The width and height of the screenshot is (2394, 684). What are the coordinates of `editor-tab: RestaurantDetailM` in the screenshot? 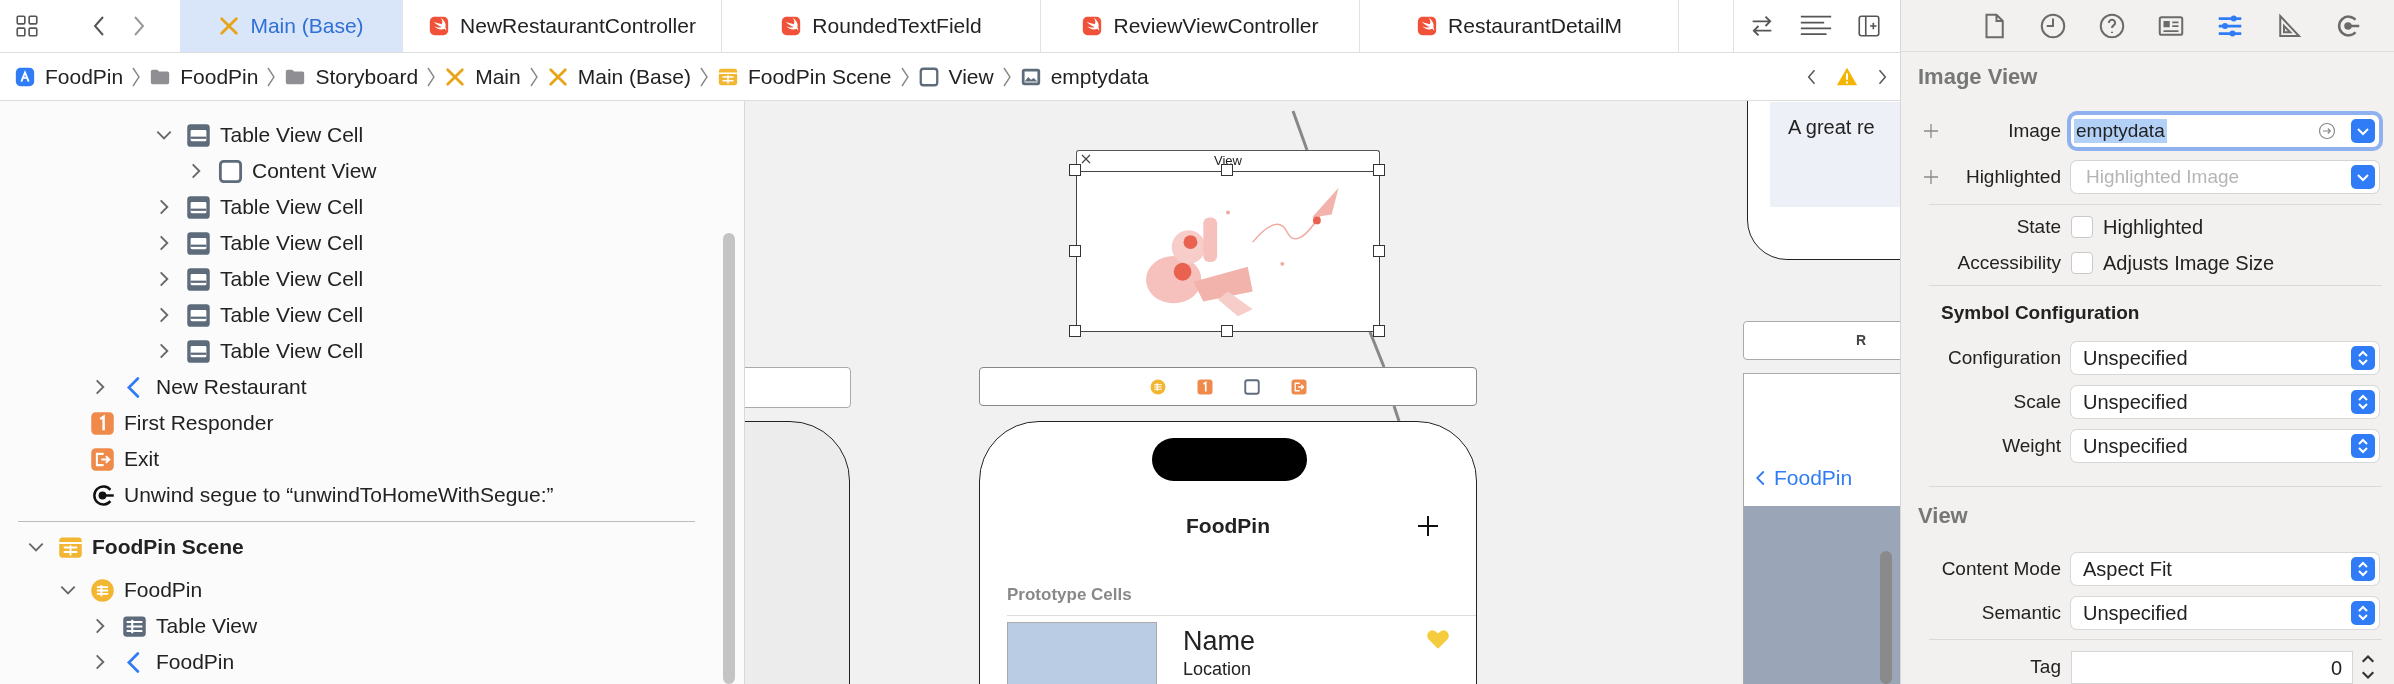 It's located at (1519, 26).